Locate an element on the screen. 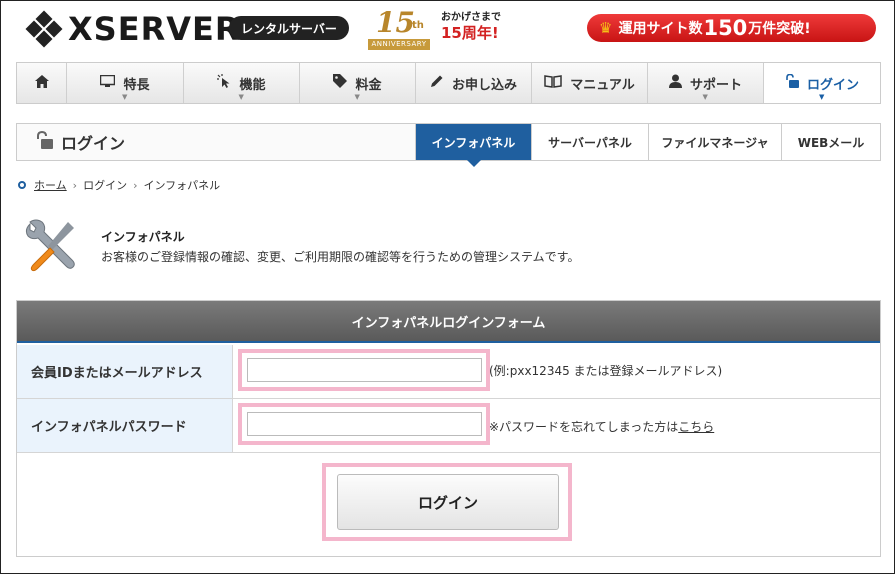  nav-item-login: ログイン ▼ is located at coordinates (822, 83).